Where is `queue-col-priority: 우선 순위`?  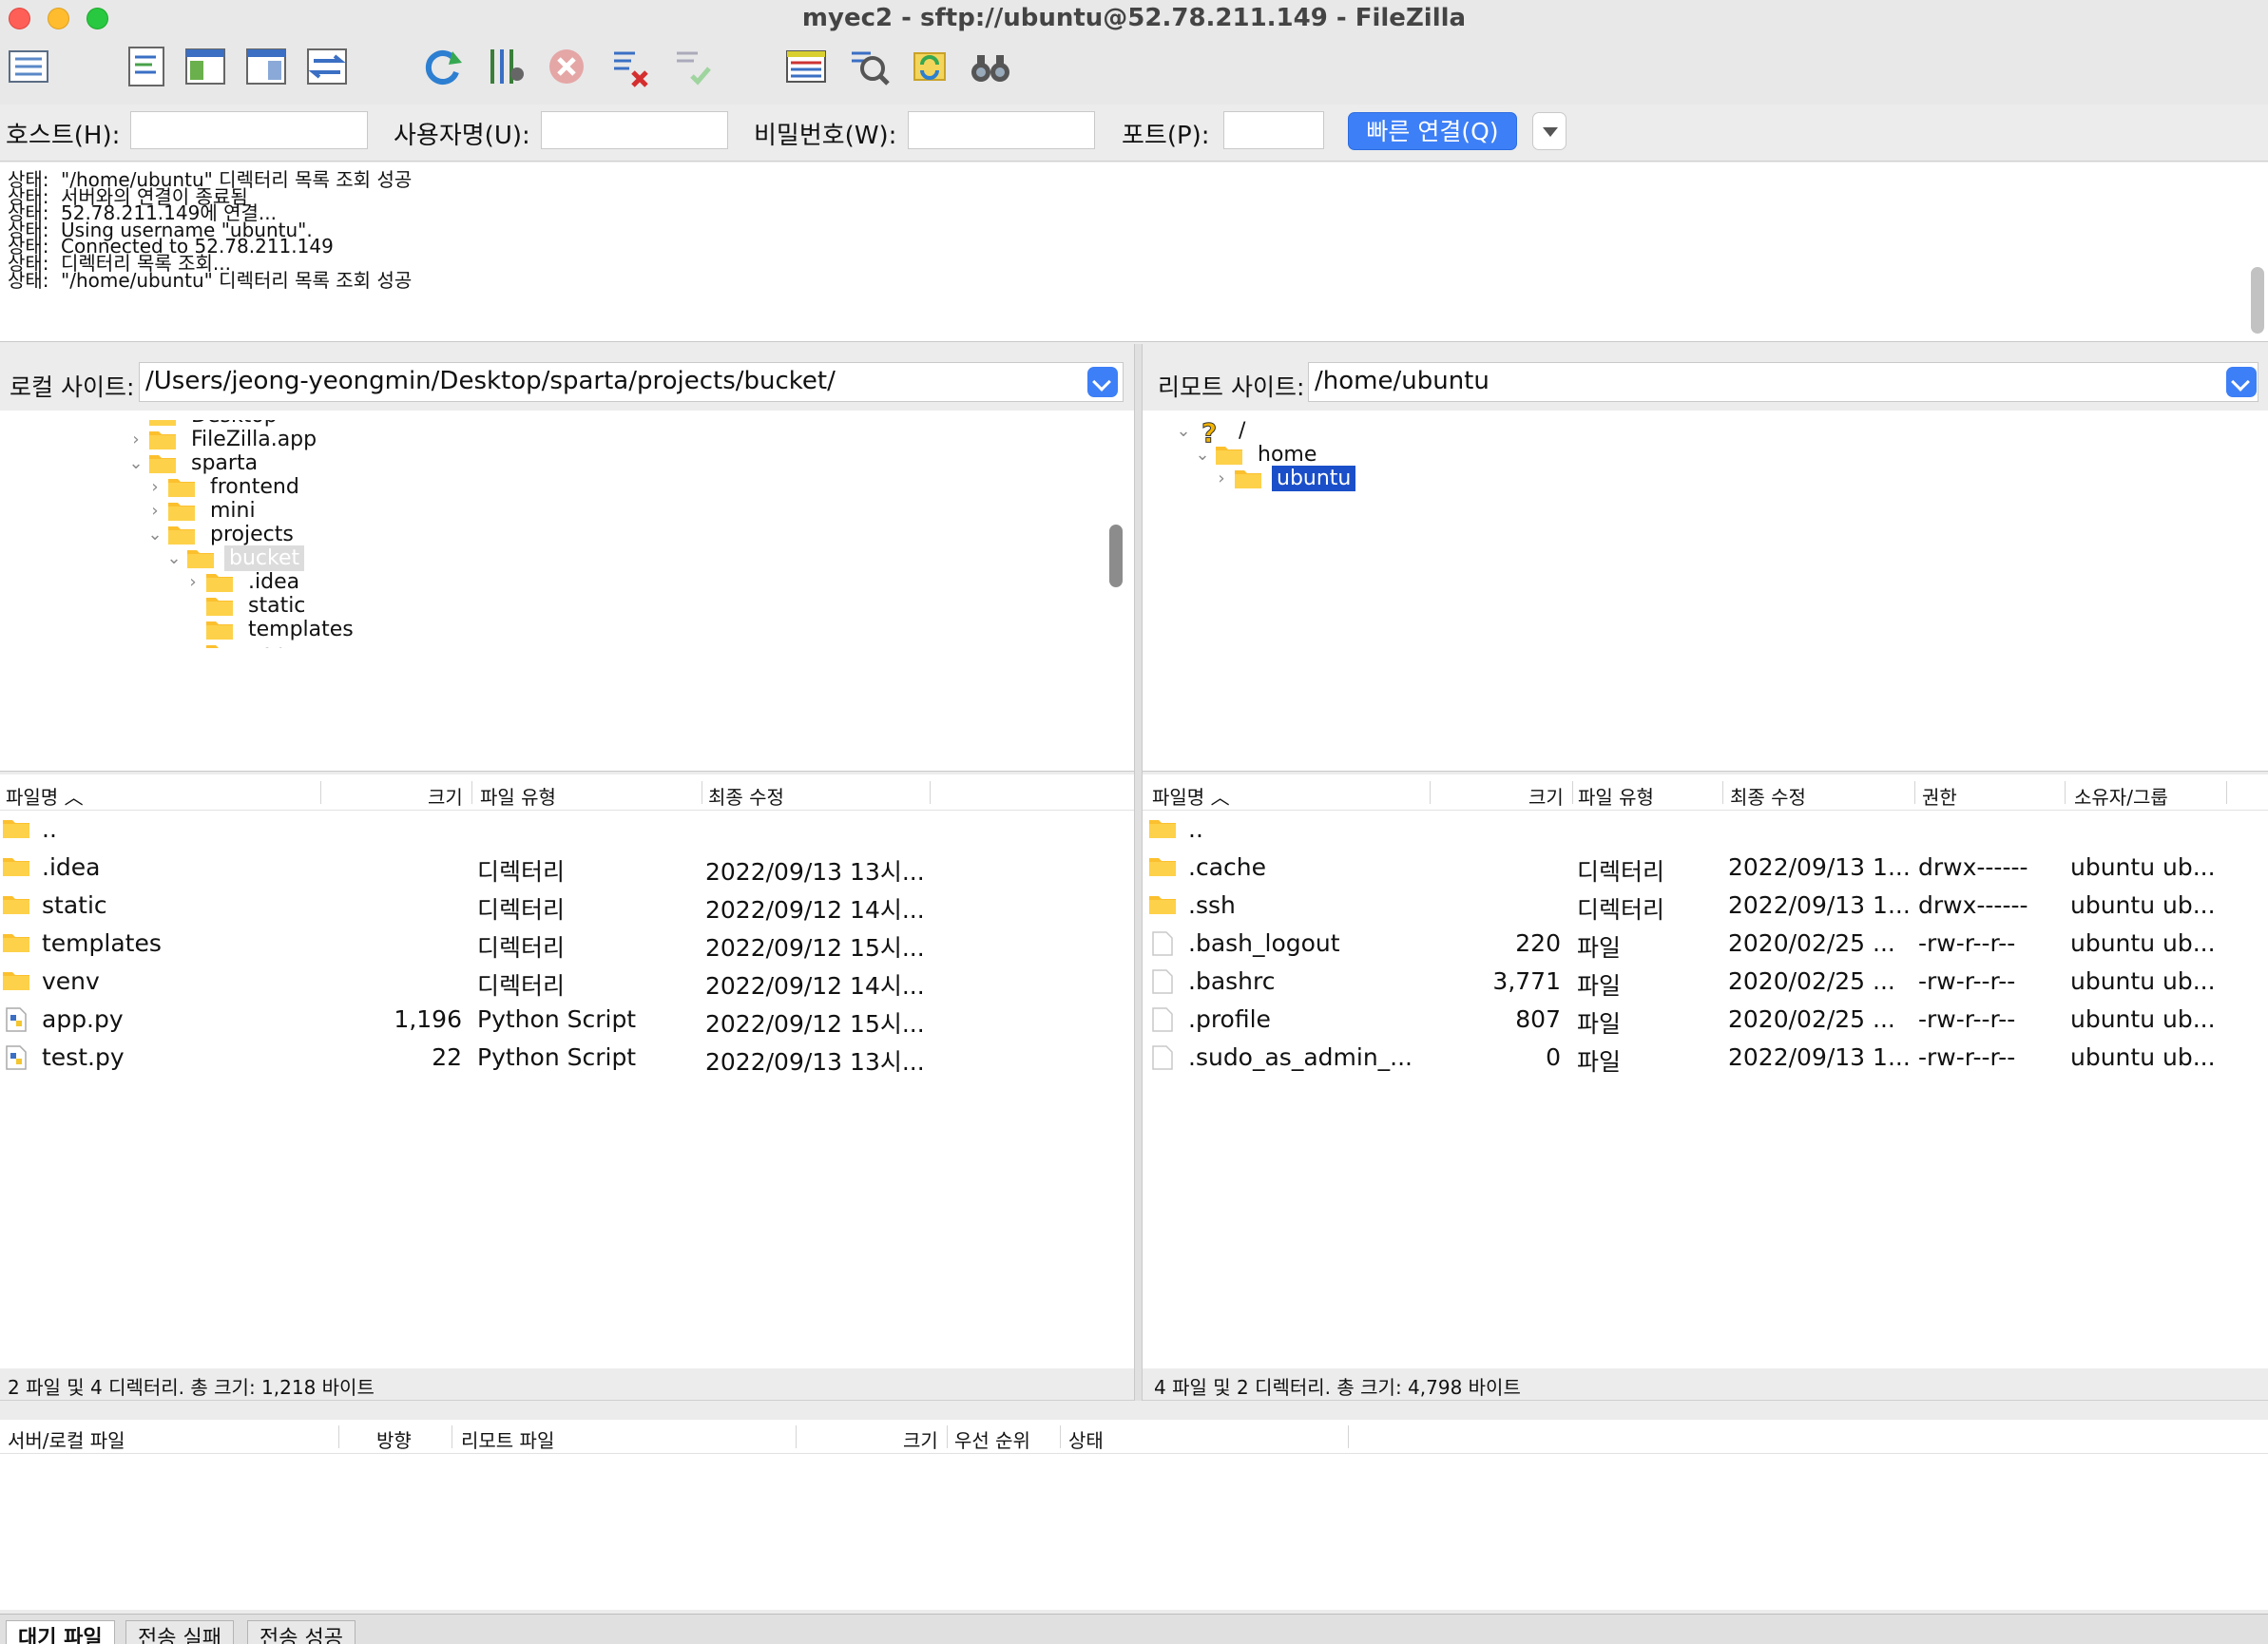 queue-col-priority: 우선 순위 is located at coordinates (992, 1439).